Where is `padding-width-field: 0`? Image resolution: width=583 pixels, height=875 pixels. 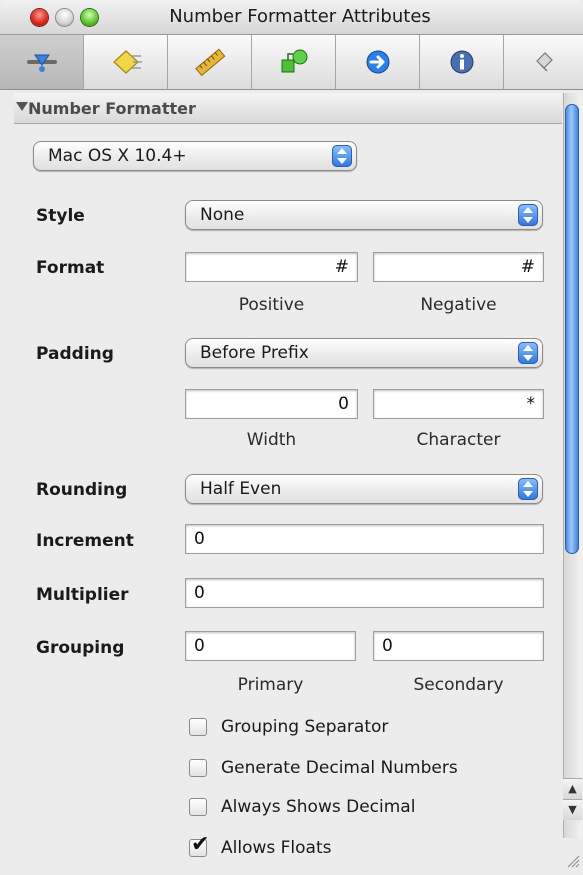
padding-width-field: 0 is located at coordinates (271, 404).